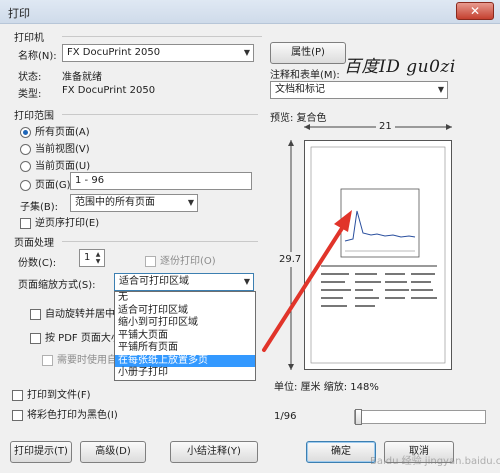 The width and height of the screenshot is (500, 473). What do you see at coordinates (188, 261) in the screenshot?
I see `collate-label: 逐份打印(O)` at bounding box center [188, 261].